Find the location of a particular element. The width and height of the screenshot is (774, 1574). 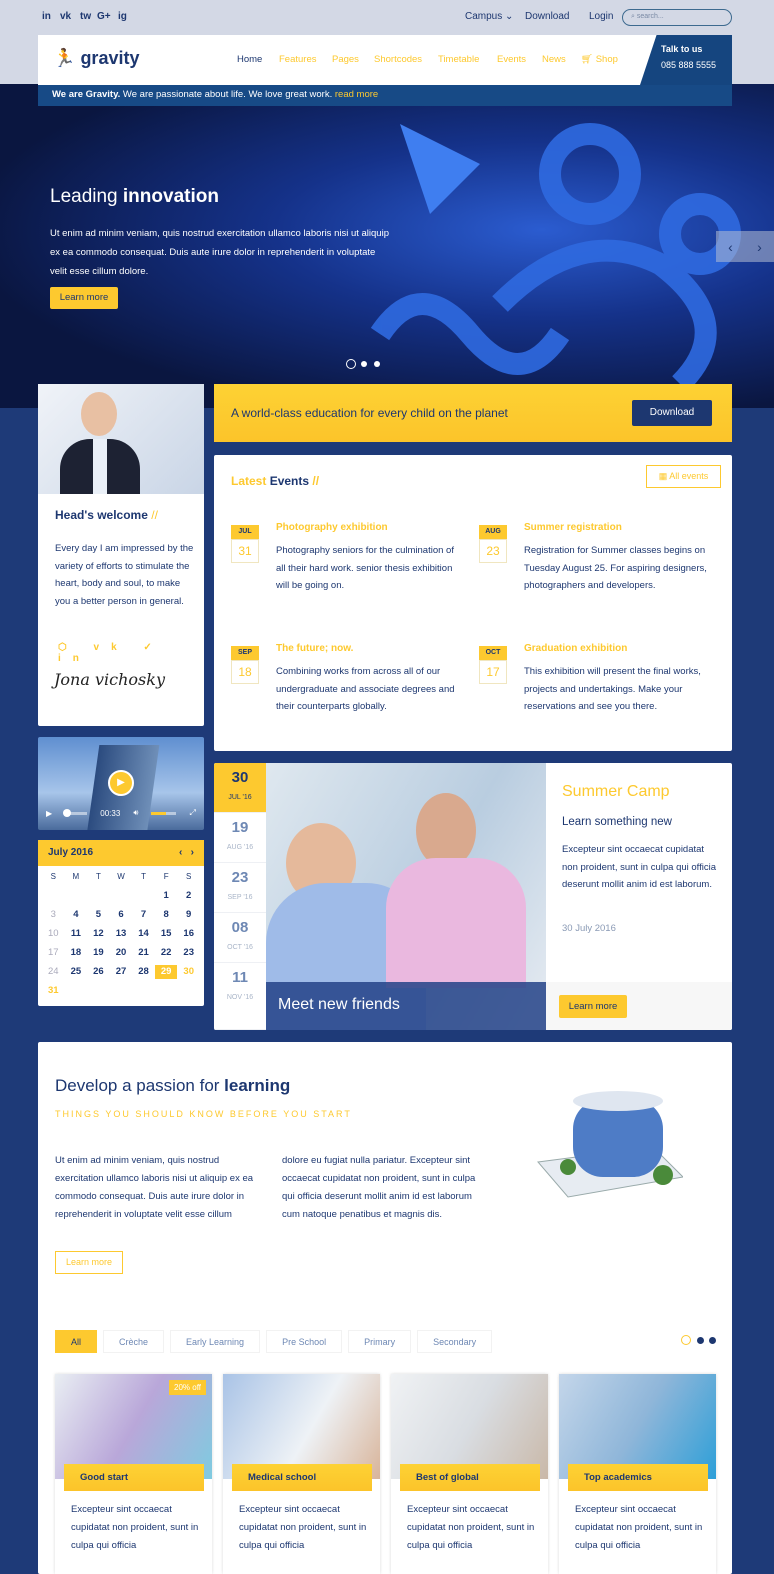

calendar-day: 4 is located at coordinates (76, 915).